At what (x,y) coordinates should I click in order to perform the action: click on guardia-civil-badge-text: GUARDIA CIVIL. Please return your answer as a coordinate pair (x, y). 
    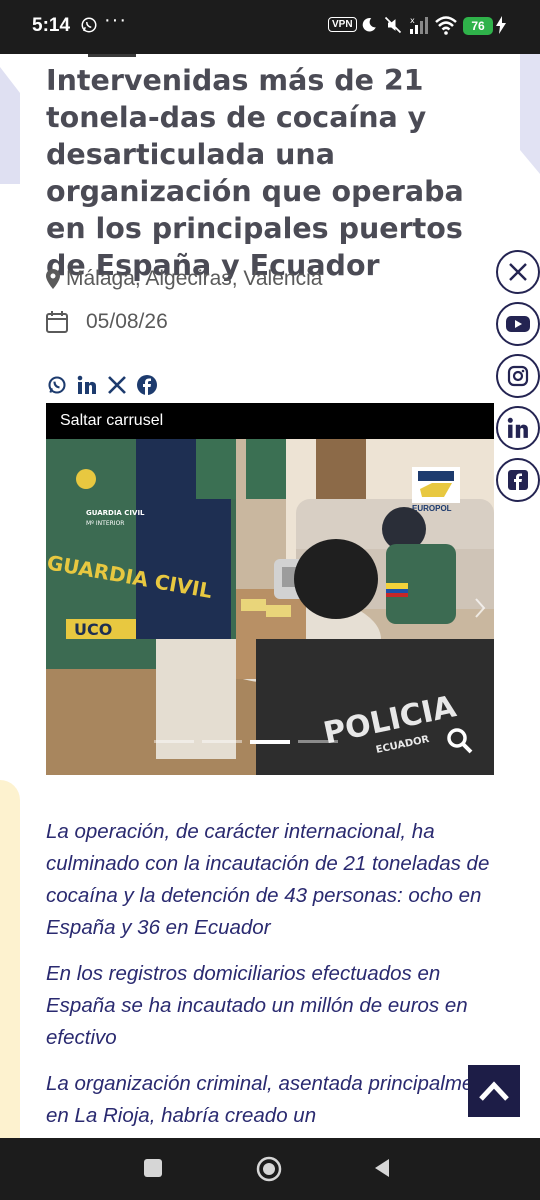
    Looking at the image, I should click on (115, 513).